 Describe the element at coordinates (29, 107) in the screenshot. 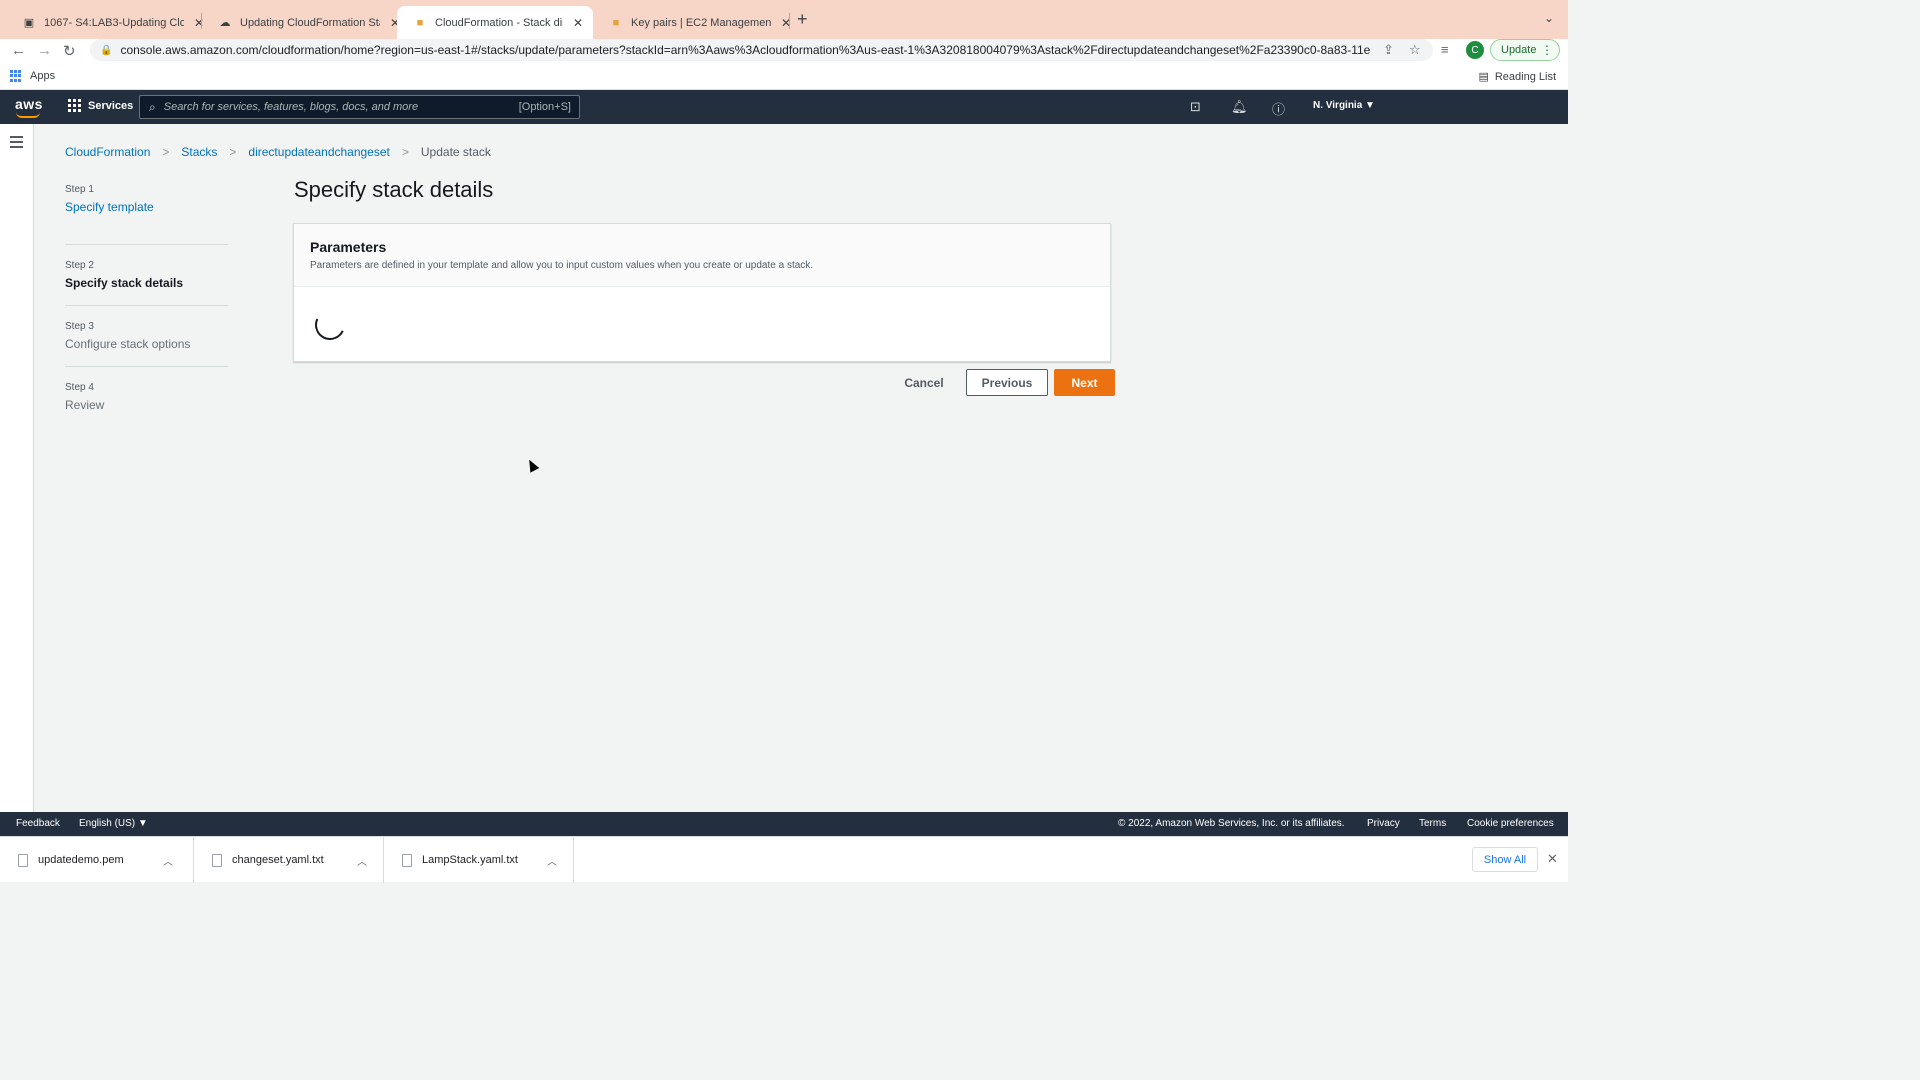

I see `aws-logo: aws` at that location.